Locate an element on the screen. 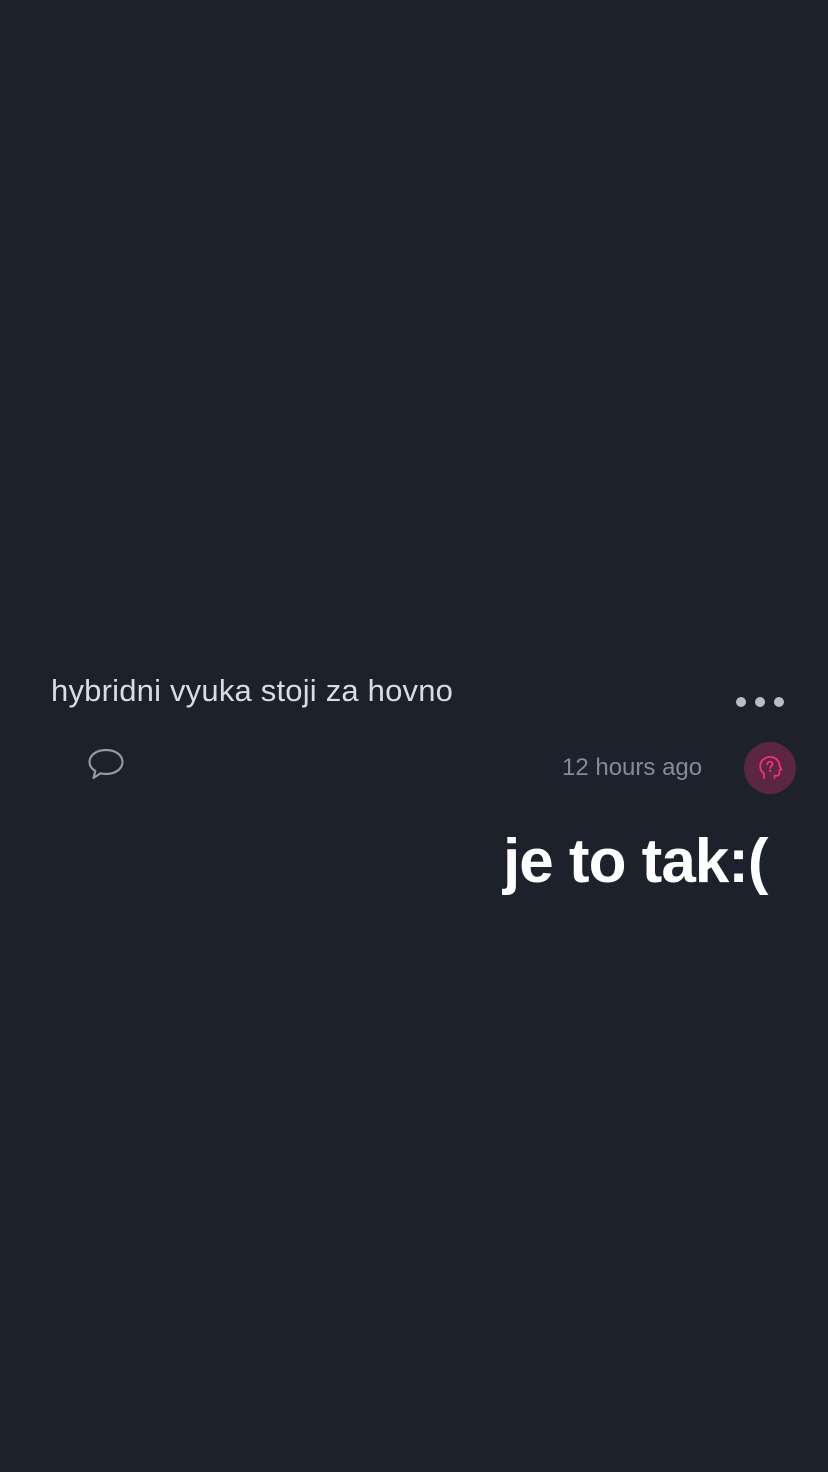 The image size is (828, 1472). more-options-button is located at coordinates (760, 702).